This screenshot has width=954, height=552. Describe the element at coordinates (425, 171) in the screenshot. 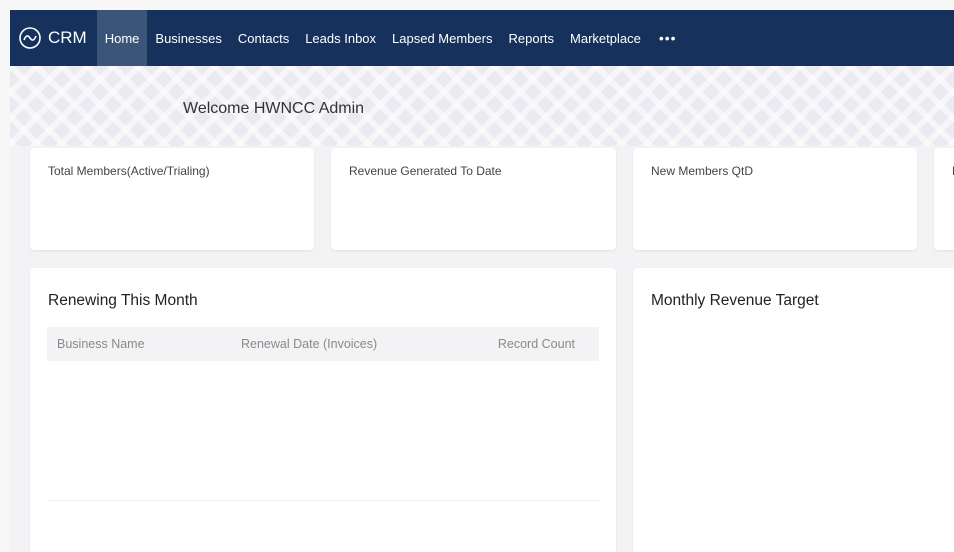

I see `kpi-label: Revenue Generated To Date` at that location.